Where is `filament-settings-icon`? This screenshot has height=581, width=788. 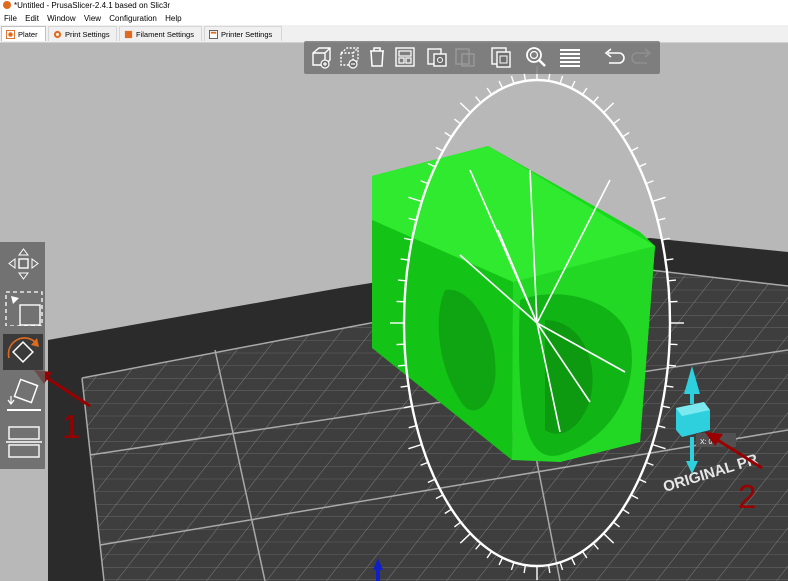 filament-settings-icon is located at coordinates (128, 34).